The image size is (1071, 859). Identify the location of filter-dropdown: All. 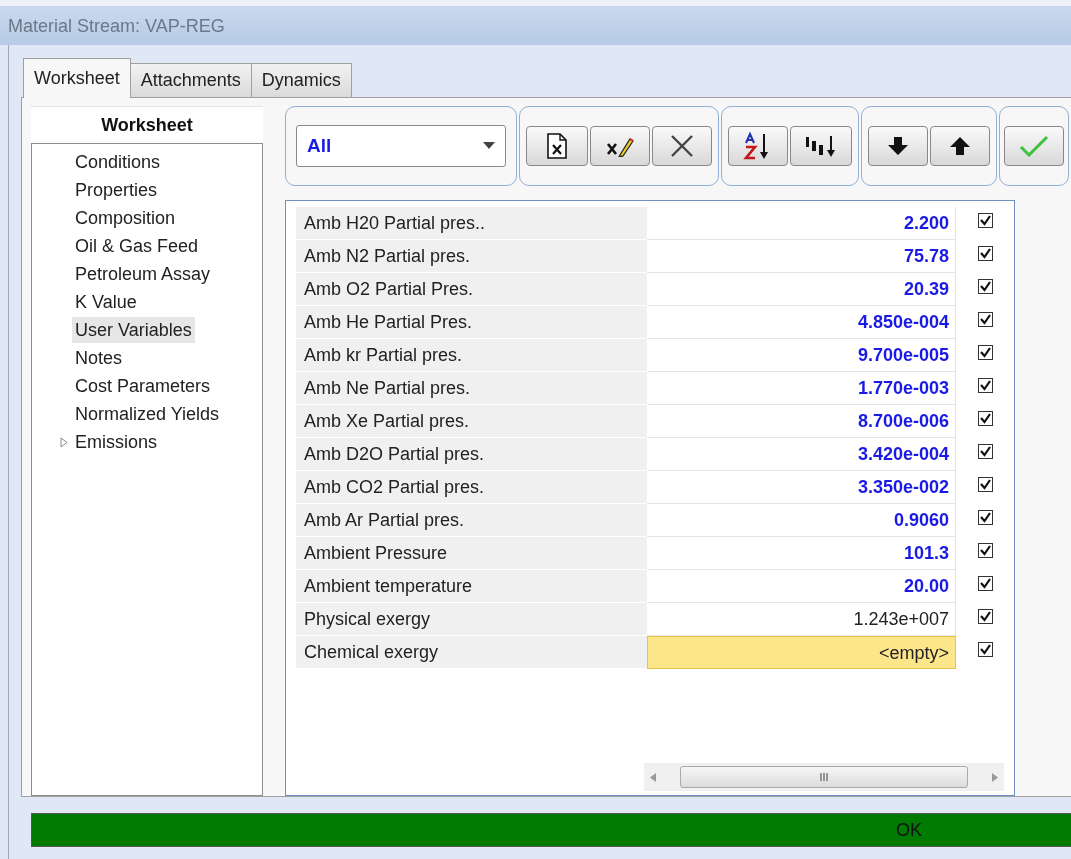
(401, 145).